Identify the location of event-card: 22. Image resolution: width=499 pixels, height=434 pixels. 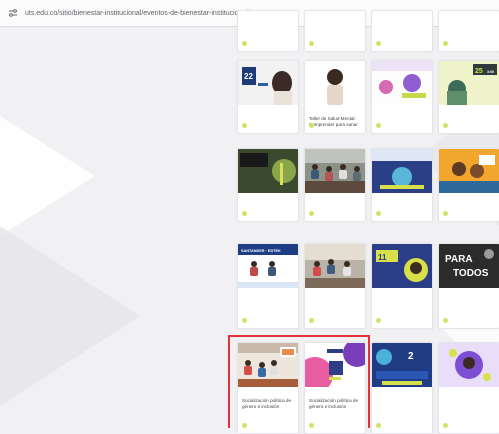
(268, 97).